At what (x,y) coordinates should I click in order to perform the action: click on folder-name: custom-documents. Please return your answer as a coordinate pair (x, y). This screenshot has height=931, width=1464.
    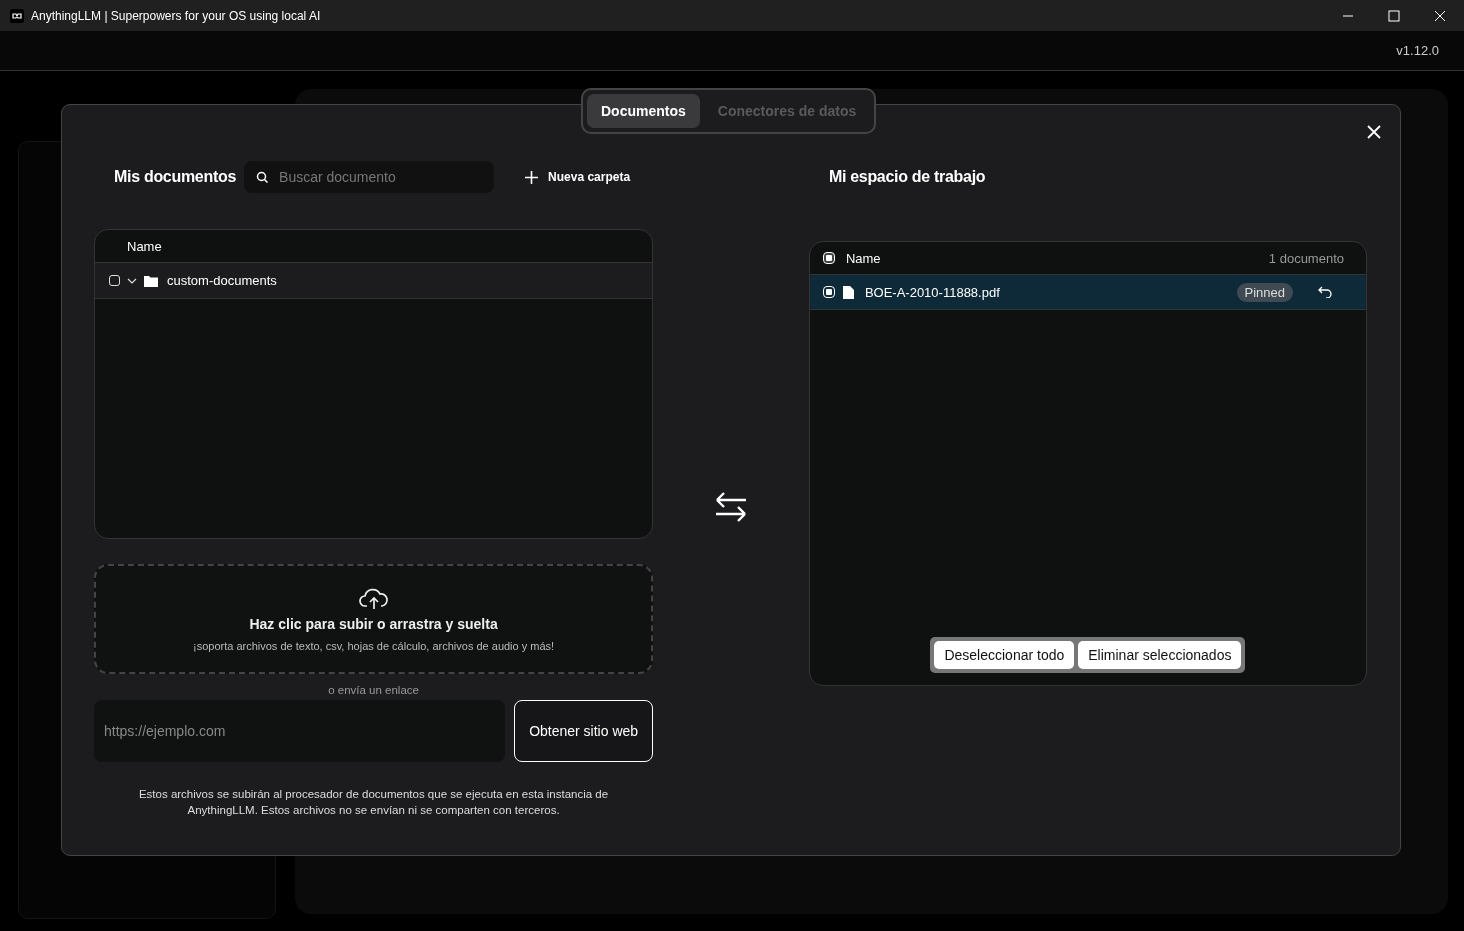
    Looking at the image, I should click on (222, 280).